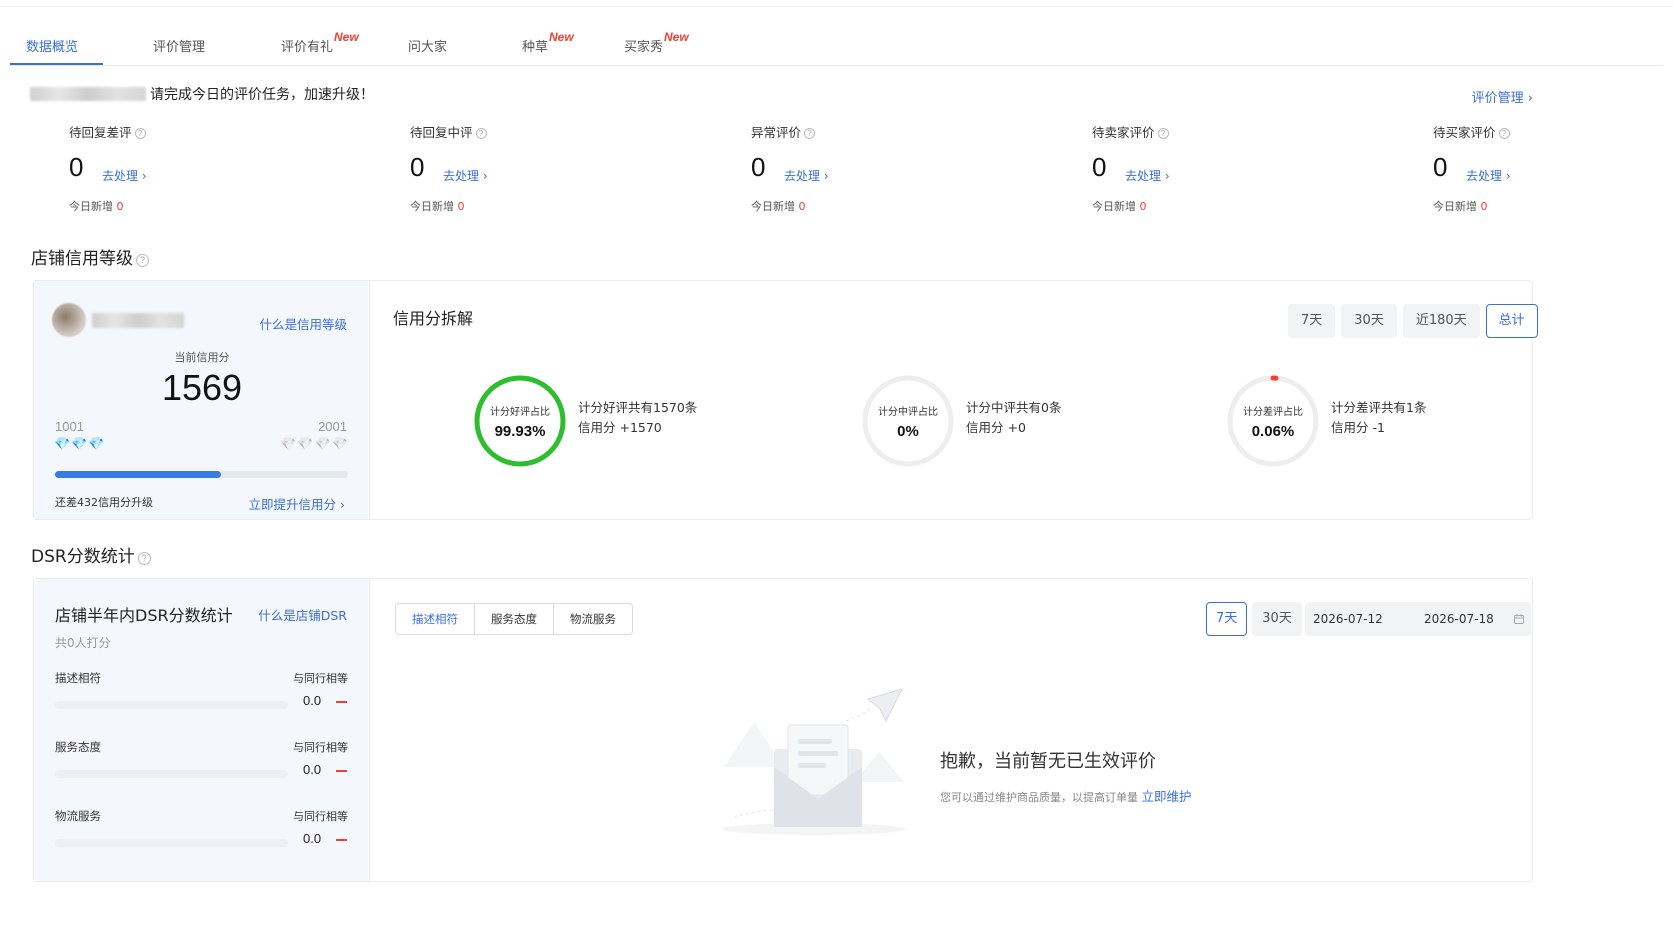  Describe the element at coordinates (520, 423) in the screenshot. I see `ring-positive: 计分好评占比 99.93%` at that location.